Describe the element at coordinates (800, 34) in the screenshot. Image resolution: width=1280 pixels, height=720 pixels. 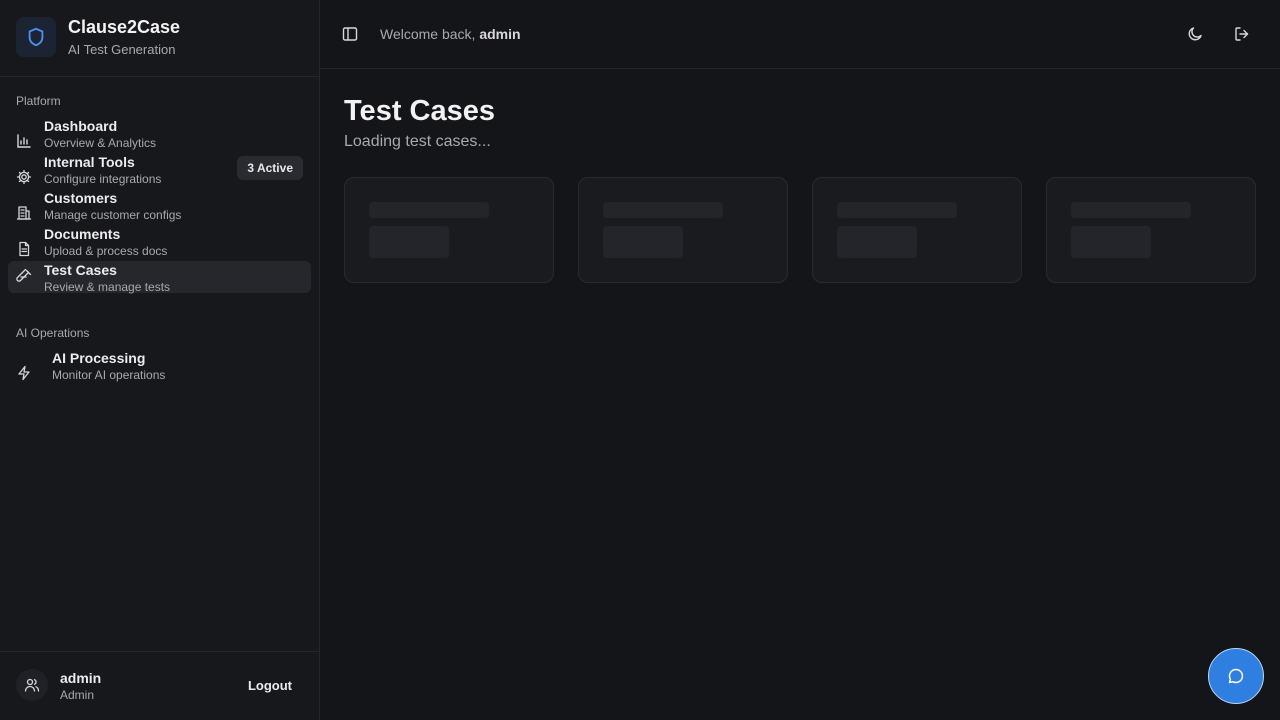
I see `topbar: Welcome back, admin` at that location.